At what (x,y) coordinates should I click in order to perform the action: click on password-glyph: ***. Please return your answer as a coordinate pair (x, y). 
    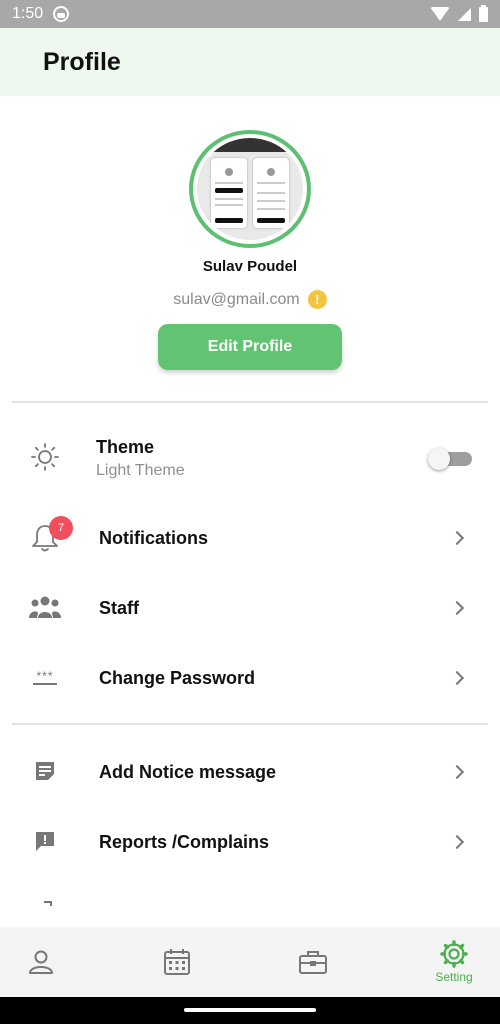
    Looking at the image, I should click on (45, 676).